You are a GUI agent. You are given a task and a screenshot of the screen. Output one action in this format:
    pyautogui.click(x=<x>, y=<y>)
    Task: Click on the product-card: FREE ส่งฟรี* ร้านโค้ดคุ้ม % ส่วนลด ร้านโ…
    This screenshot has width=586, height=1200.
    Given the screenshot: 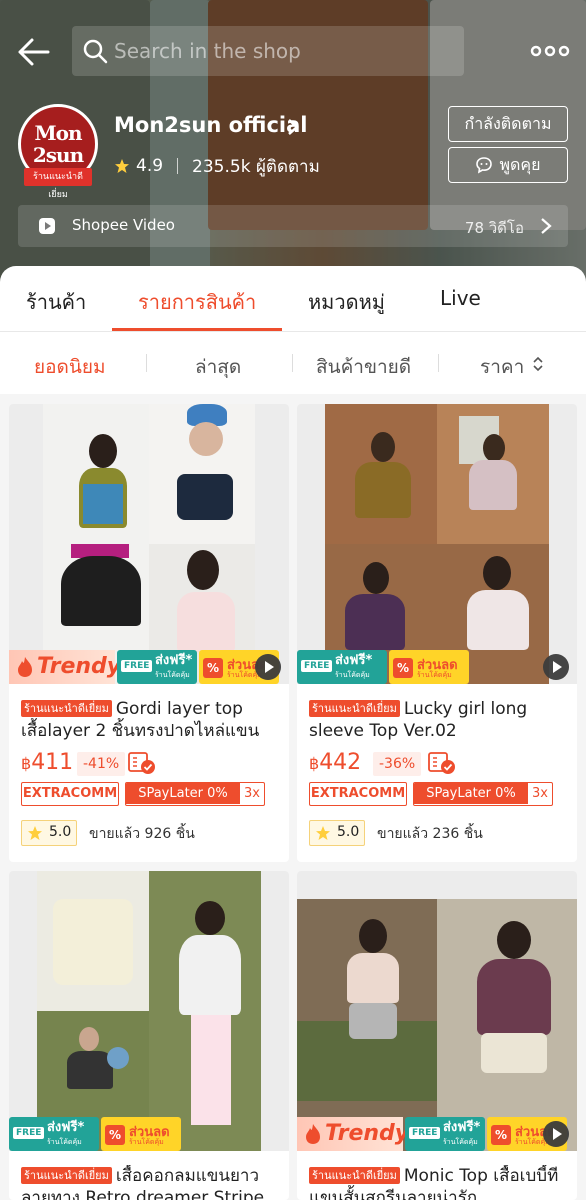 What is the action you would take?
    pyautogui.click(x=149, y=1035)
    